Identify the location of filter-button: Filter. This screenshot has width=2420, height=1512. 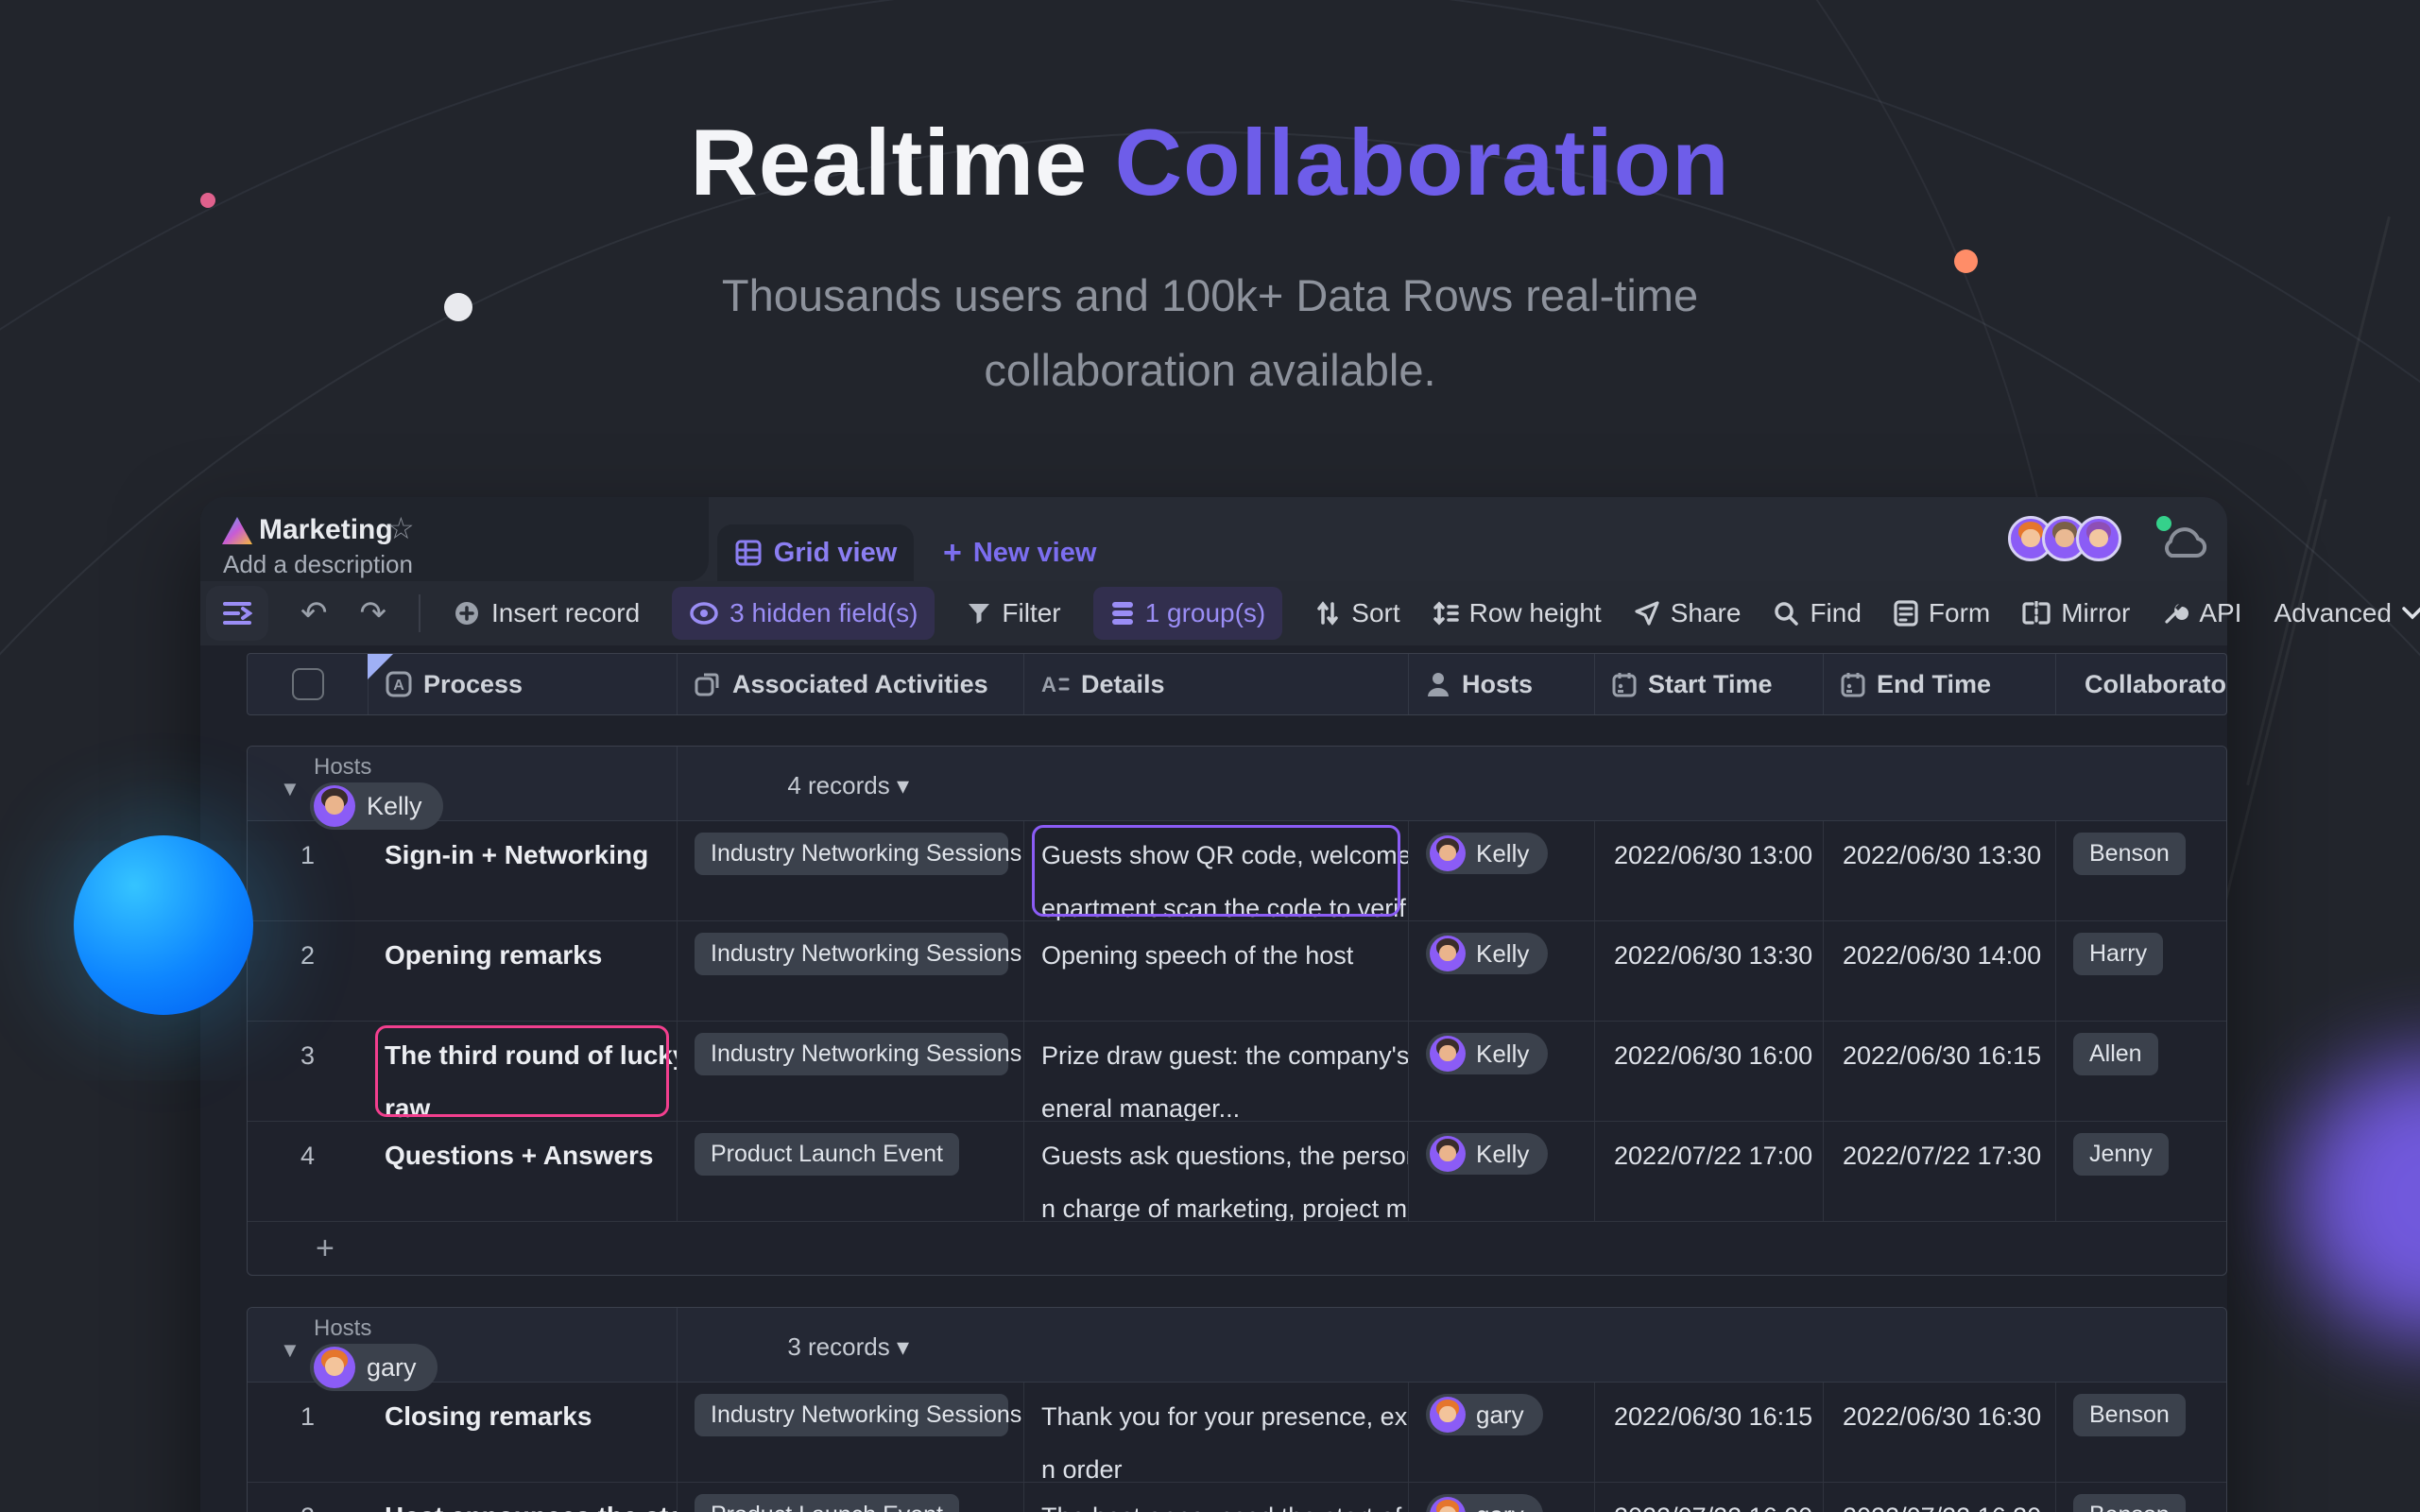
(1014, 613).